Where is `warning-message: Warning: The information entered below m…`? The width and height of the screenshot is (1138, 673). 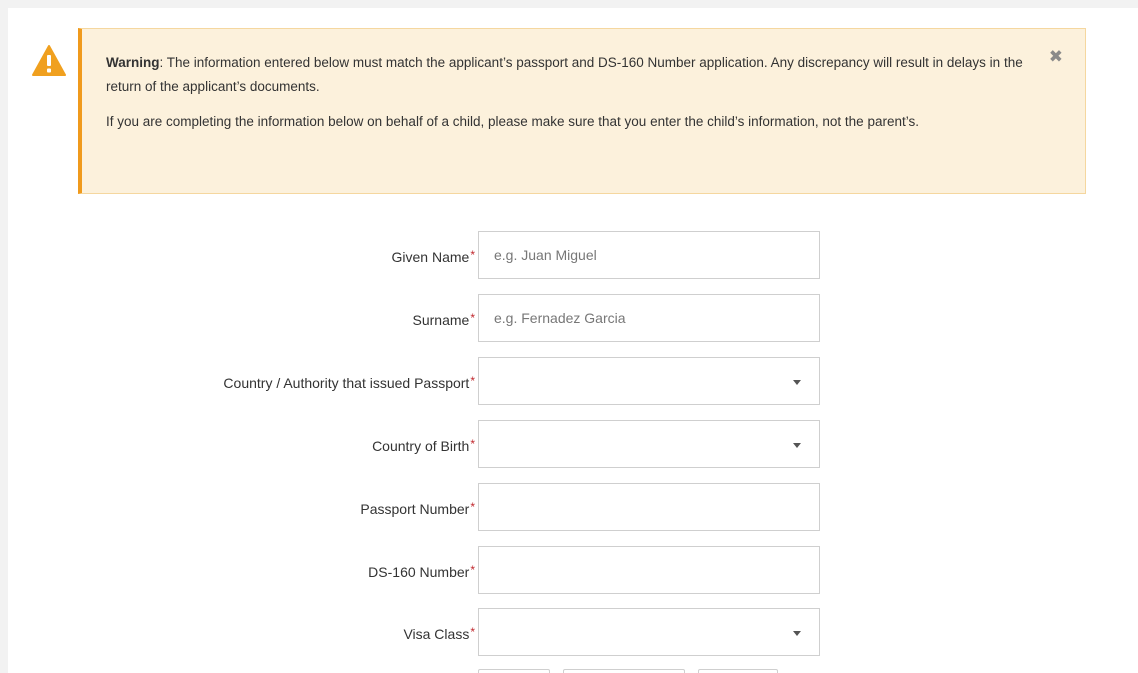
warning-message: Warning: The information entered below m… is located at coordinates (565, 75).